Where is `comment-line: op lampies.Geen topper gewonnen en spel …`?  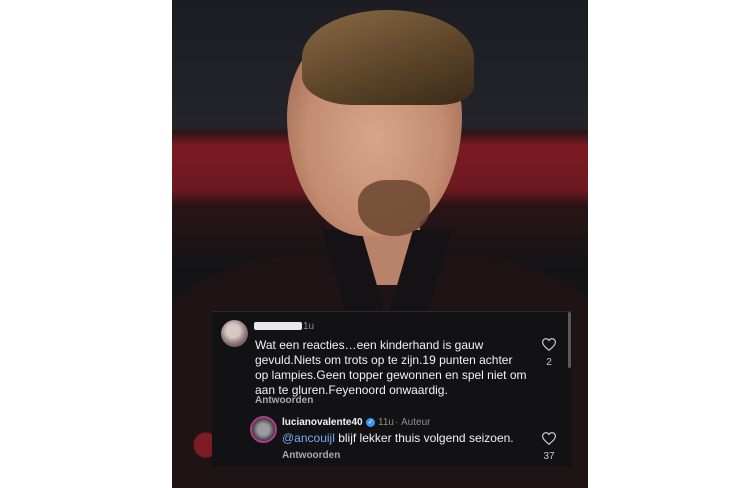 comment-line: op lampies.Geen topper gewonnen en spel … is located at coordinates (391, 375).